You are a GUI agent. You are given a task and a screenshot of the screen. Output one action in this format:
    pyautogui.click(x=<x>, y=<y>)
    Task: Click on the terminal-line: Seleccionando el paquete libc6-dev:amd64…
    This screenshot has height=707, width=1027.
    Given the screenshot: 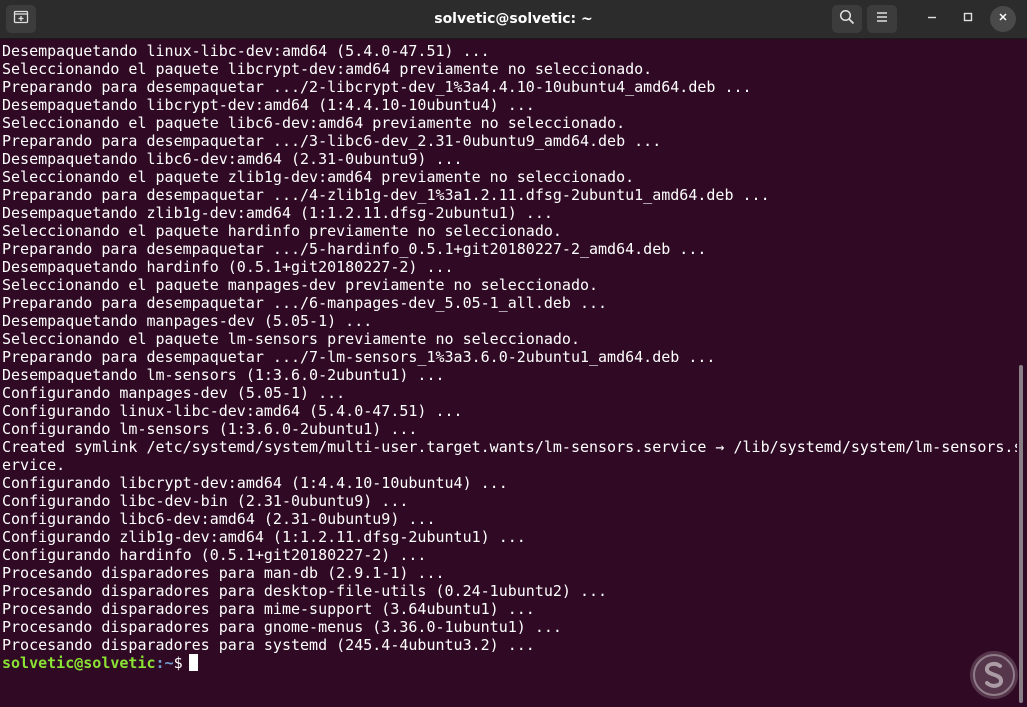 What is the action you would take?
    pyautogui.click(x=314, y=123)
    